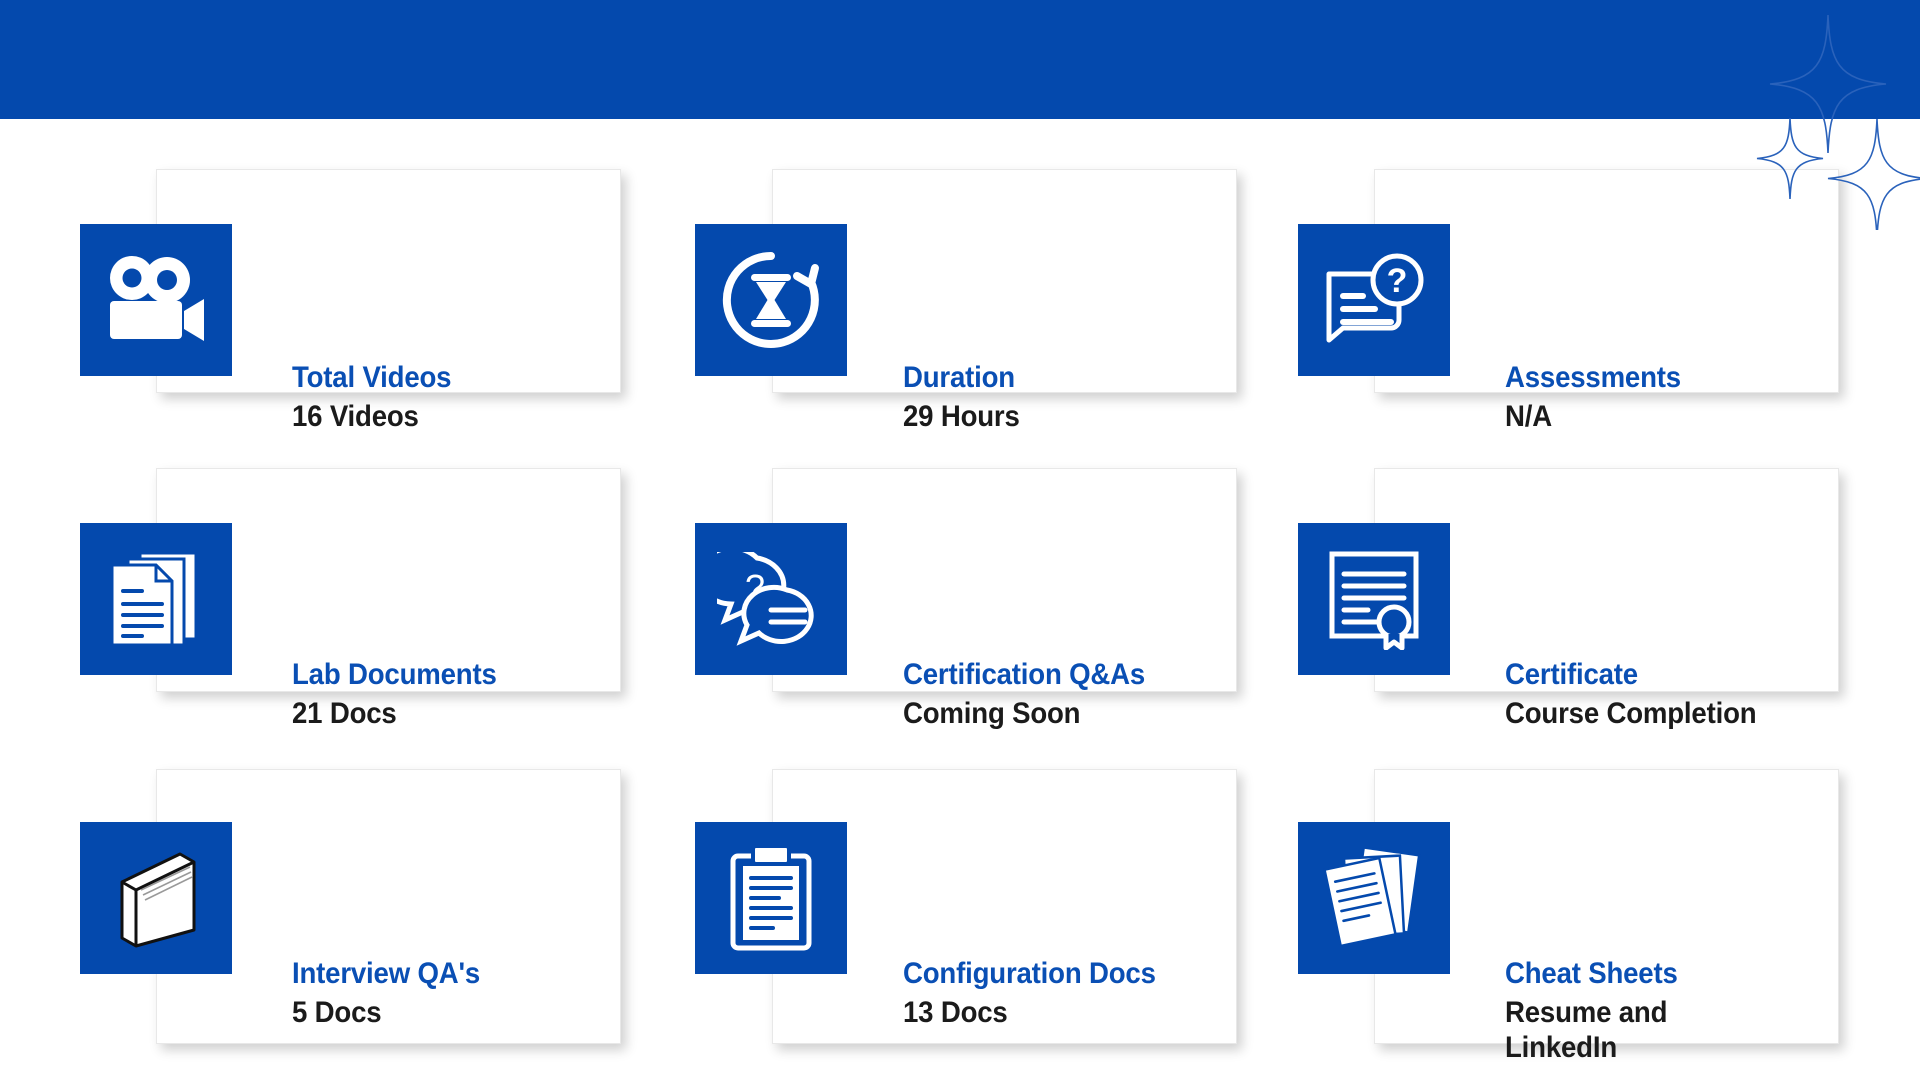  I want to click on feature-title: Total Videos, so click(372, 377).